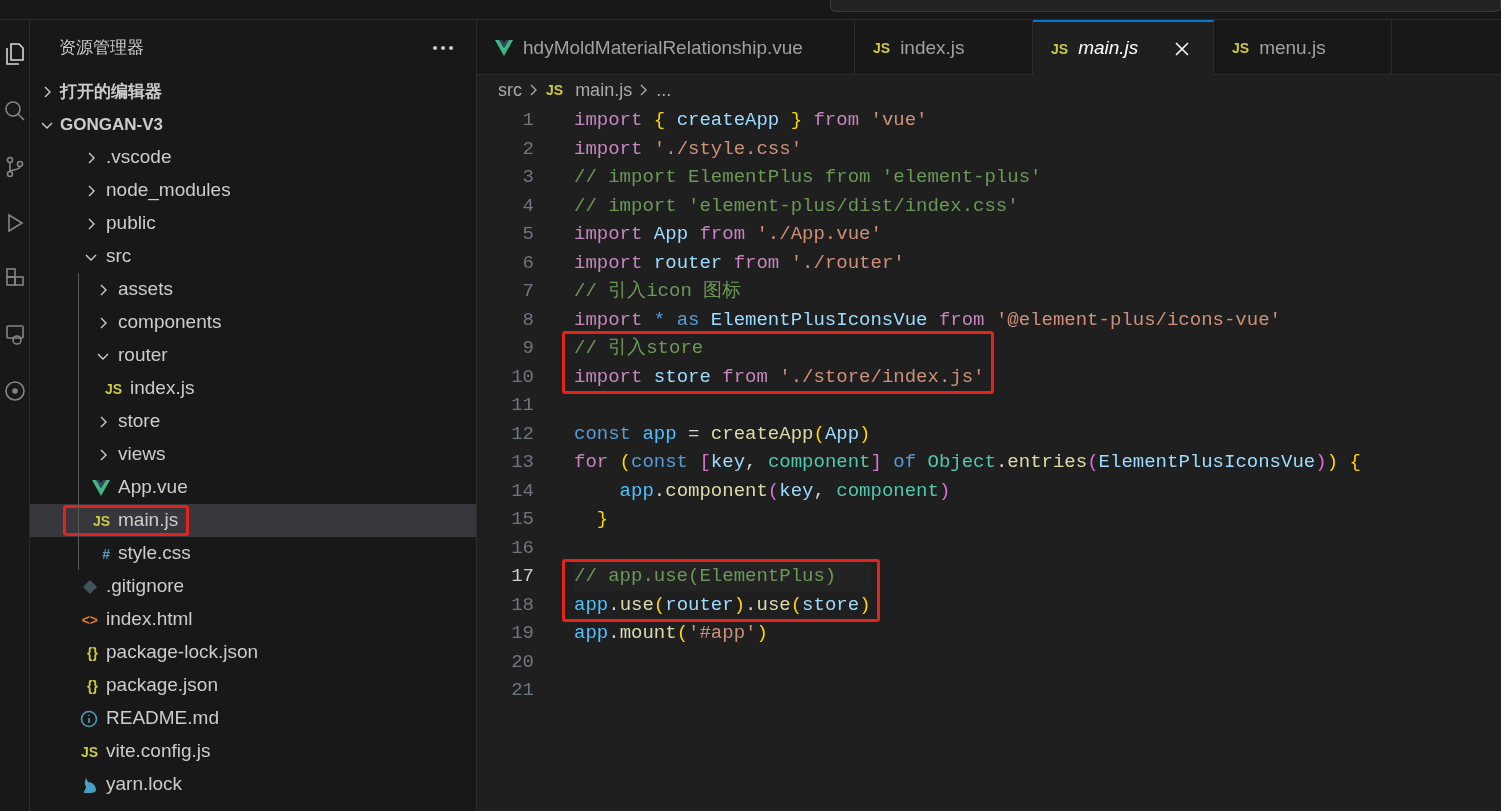  What do you see at coordinates (658, 291) in the screenshot?
I see `code-line: // 引入icon 图标` at bounding box center [658, 291].